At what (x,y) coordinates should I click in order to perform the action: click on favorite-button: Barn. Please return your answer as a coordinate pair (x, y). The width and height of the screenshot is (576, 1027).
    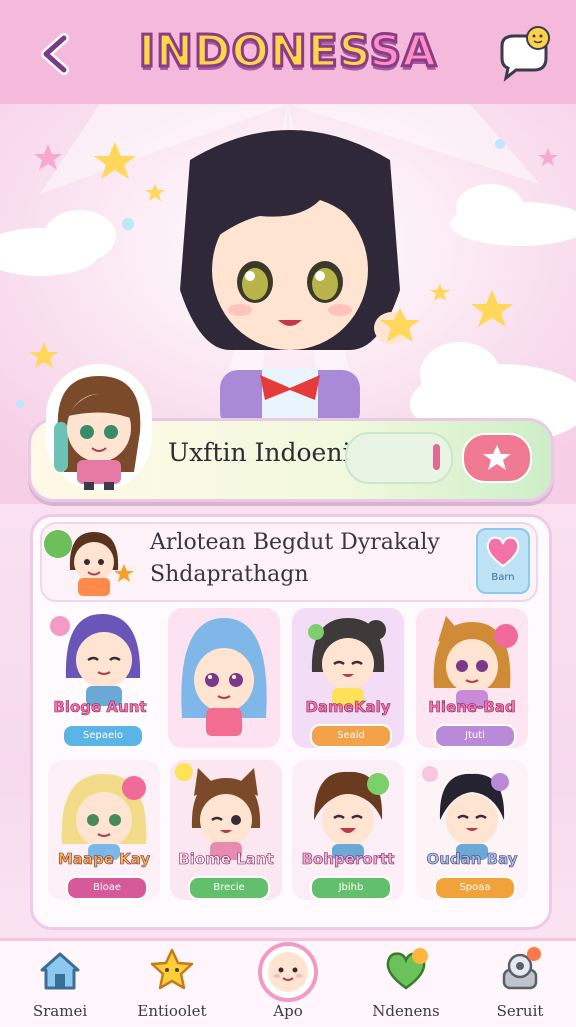
    Looking at the image, I should click on (503, 561).